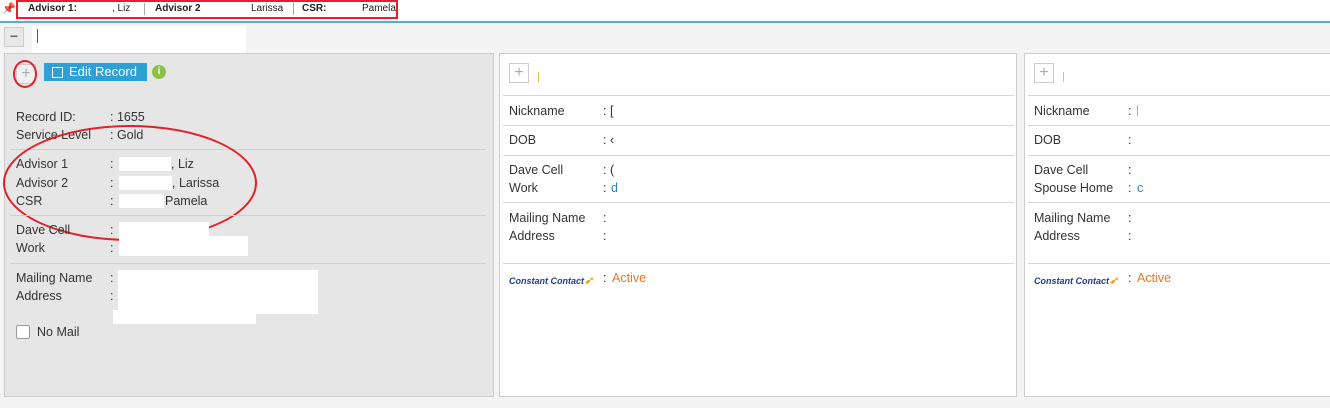  What do you see at coordinates (46, 117) in the screenshot?
I see `record-id-label: Record ID:` at bounding box center [46, 117].